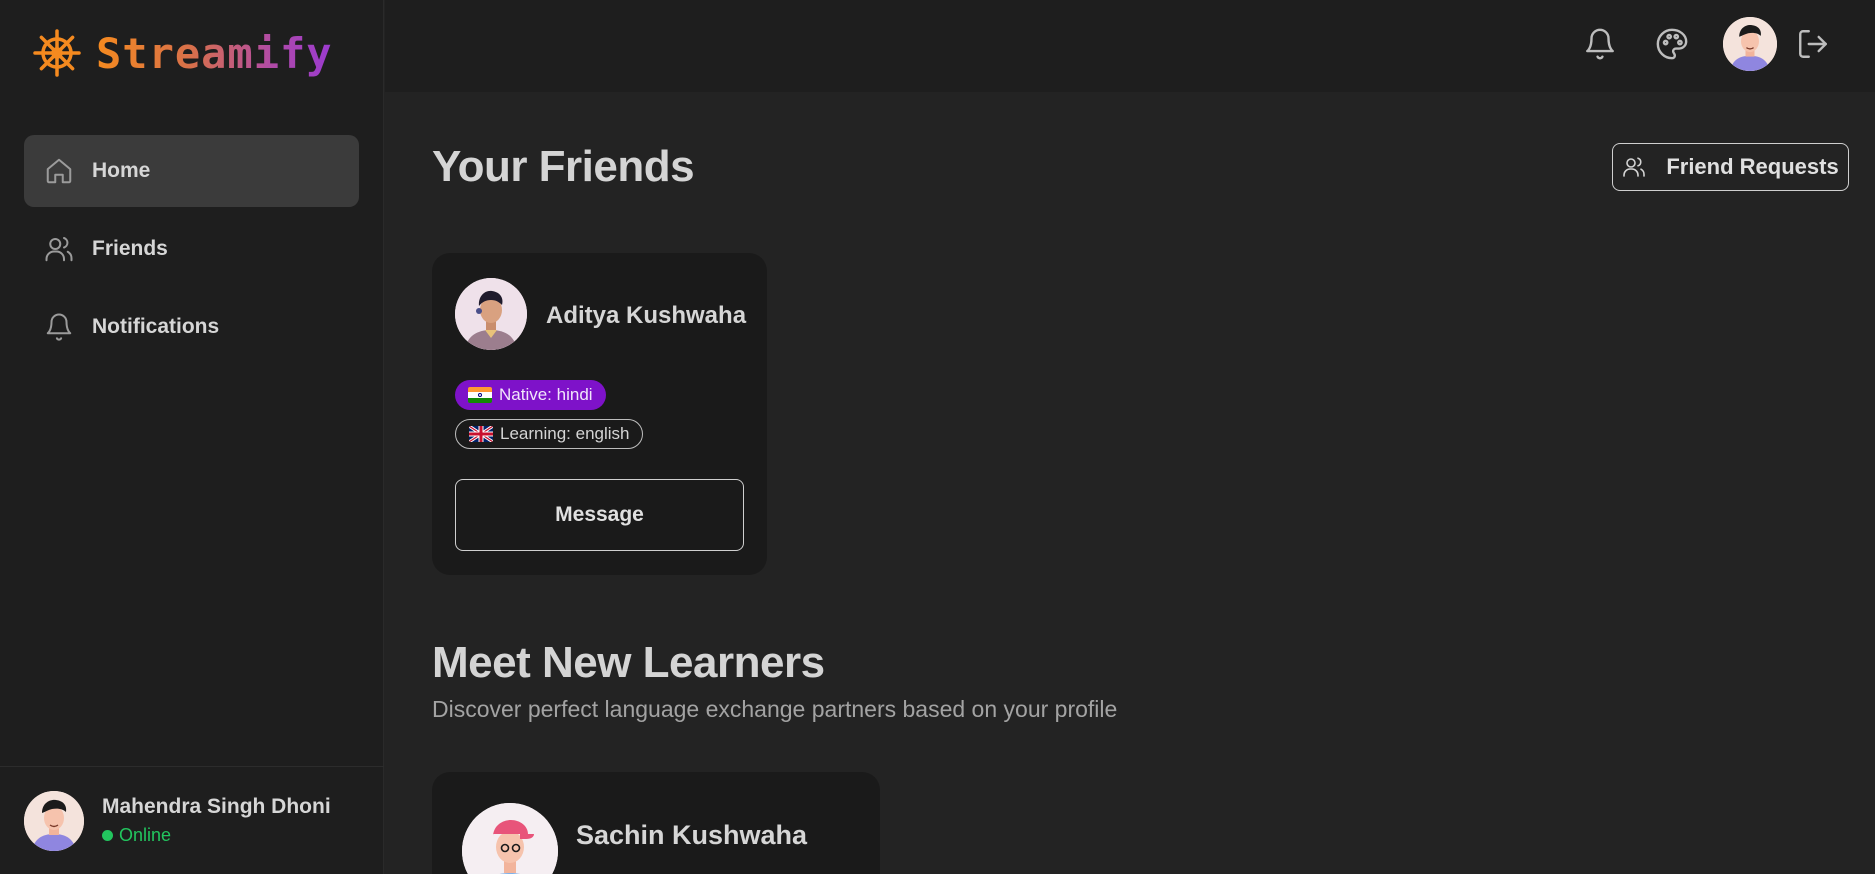 This screenshot has width=1875, height=874. I want to click on sidebar-item-label: Notifications, so click(156, 326).